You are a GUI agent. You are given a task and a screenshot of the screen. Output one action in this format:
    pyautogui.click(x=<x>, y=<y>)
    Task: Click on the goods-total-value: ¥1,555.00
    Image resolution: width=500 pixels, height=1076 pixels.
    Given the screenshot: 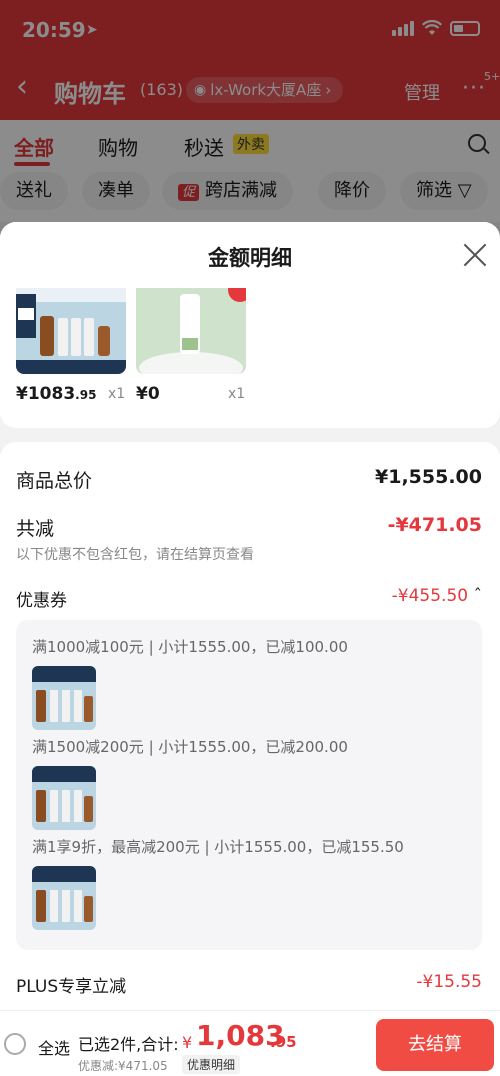 What is the action you would take?
    pyautogui.click(x=428, y=477)
    